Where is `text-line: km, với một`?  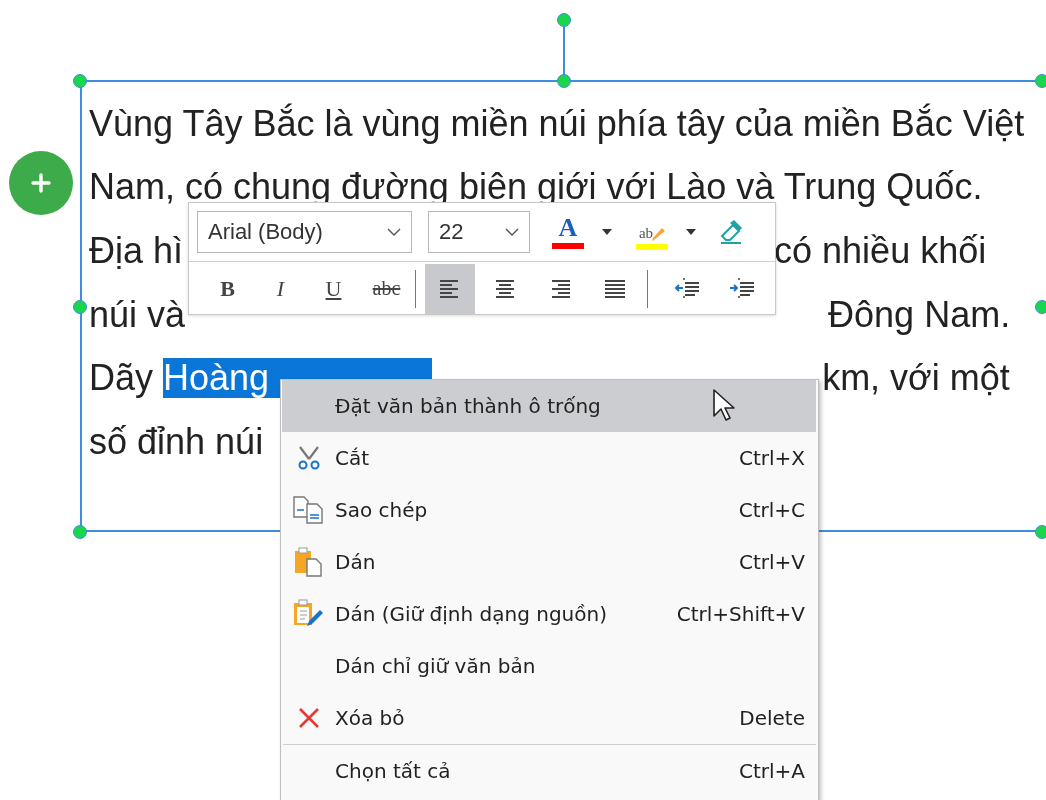 text-line: km, với một is located at coordinates (916, 378).